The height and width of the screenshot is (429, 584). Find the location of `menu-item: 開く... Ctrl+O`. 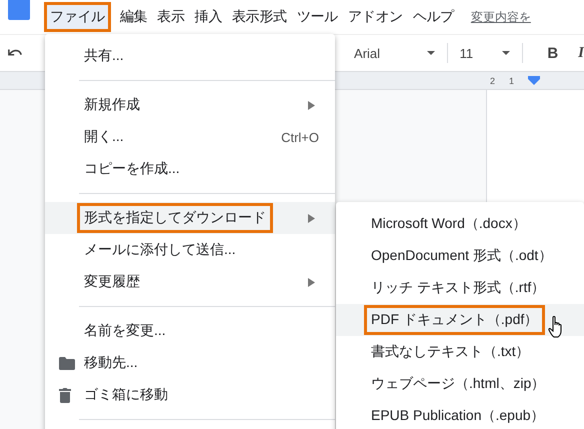

menu-item: 開く... Ctrl+O is located at coordinates (190, 137).